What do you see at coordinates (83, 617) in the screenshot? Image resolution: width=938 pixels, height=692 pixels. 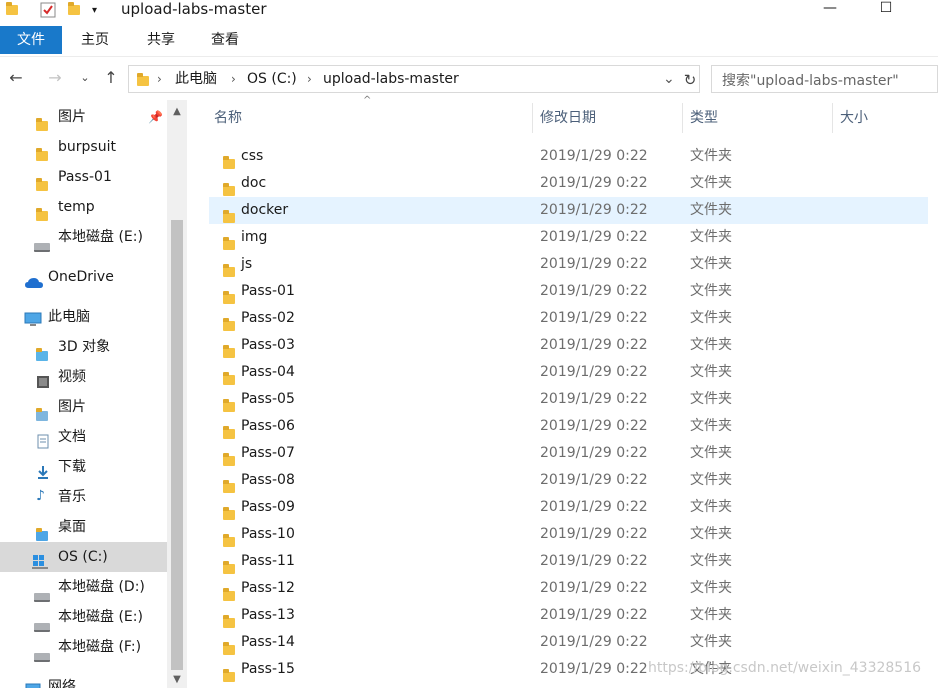 I see `sidebar-item-drive-e: 本地磁盘 (E:)` at bounding box center [83, 617].